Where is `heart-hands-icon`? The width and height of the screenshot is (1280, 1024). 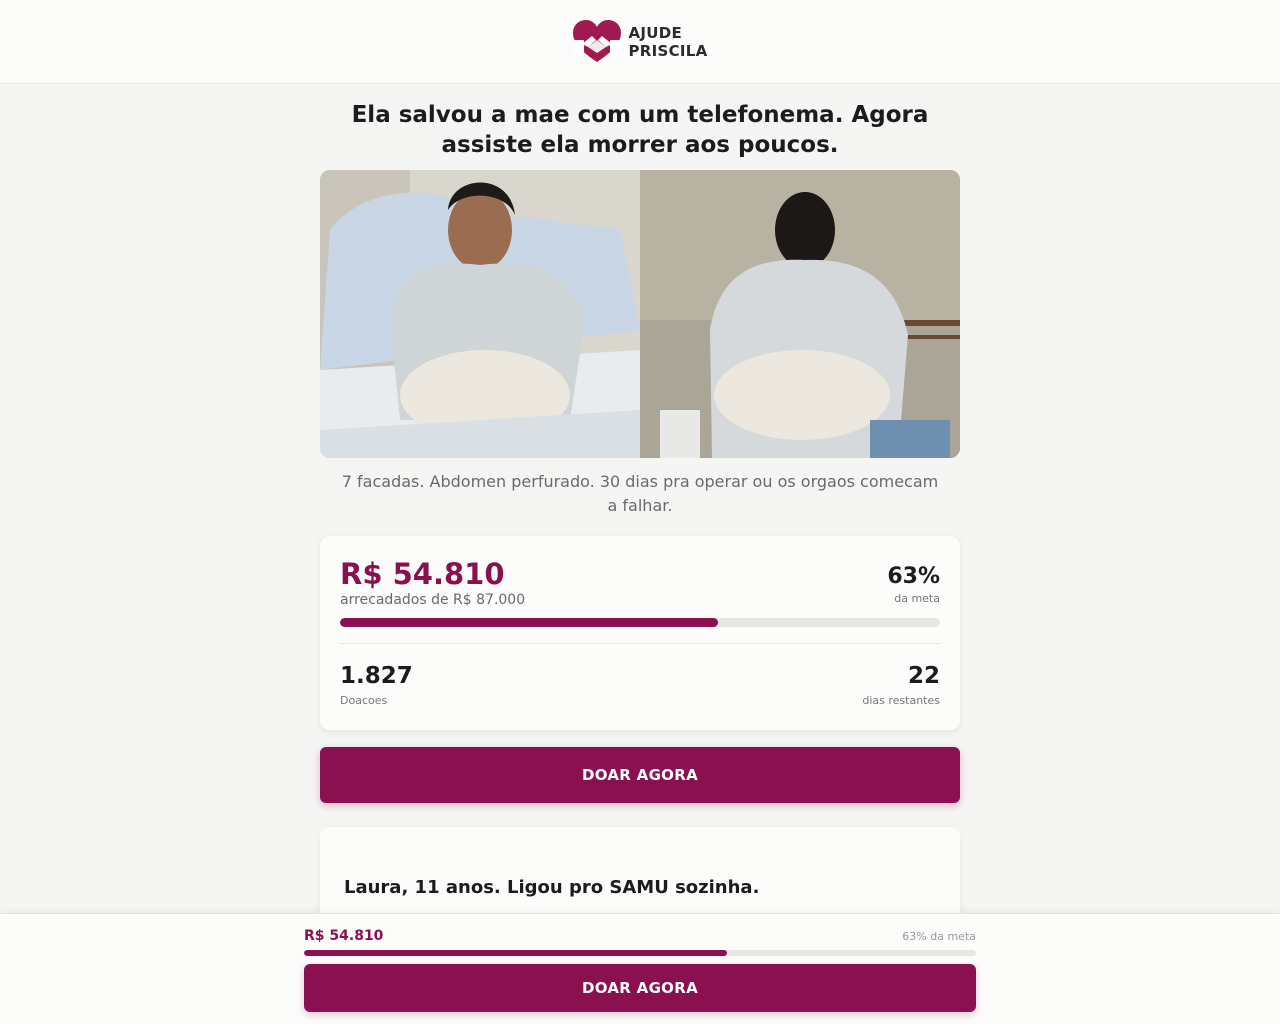 heart-hands-icon is located at coordinates (597, 40).